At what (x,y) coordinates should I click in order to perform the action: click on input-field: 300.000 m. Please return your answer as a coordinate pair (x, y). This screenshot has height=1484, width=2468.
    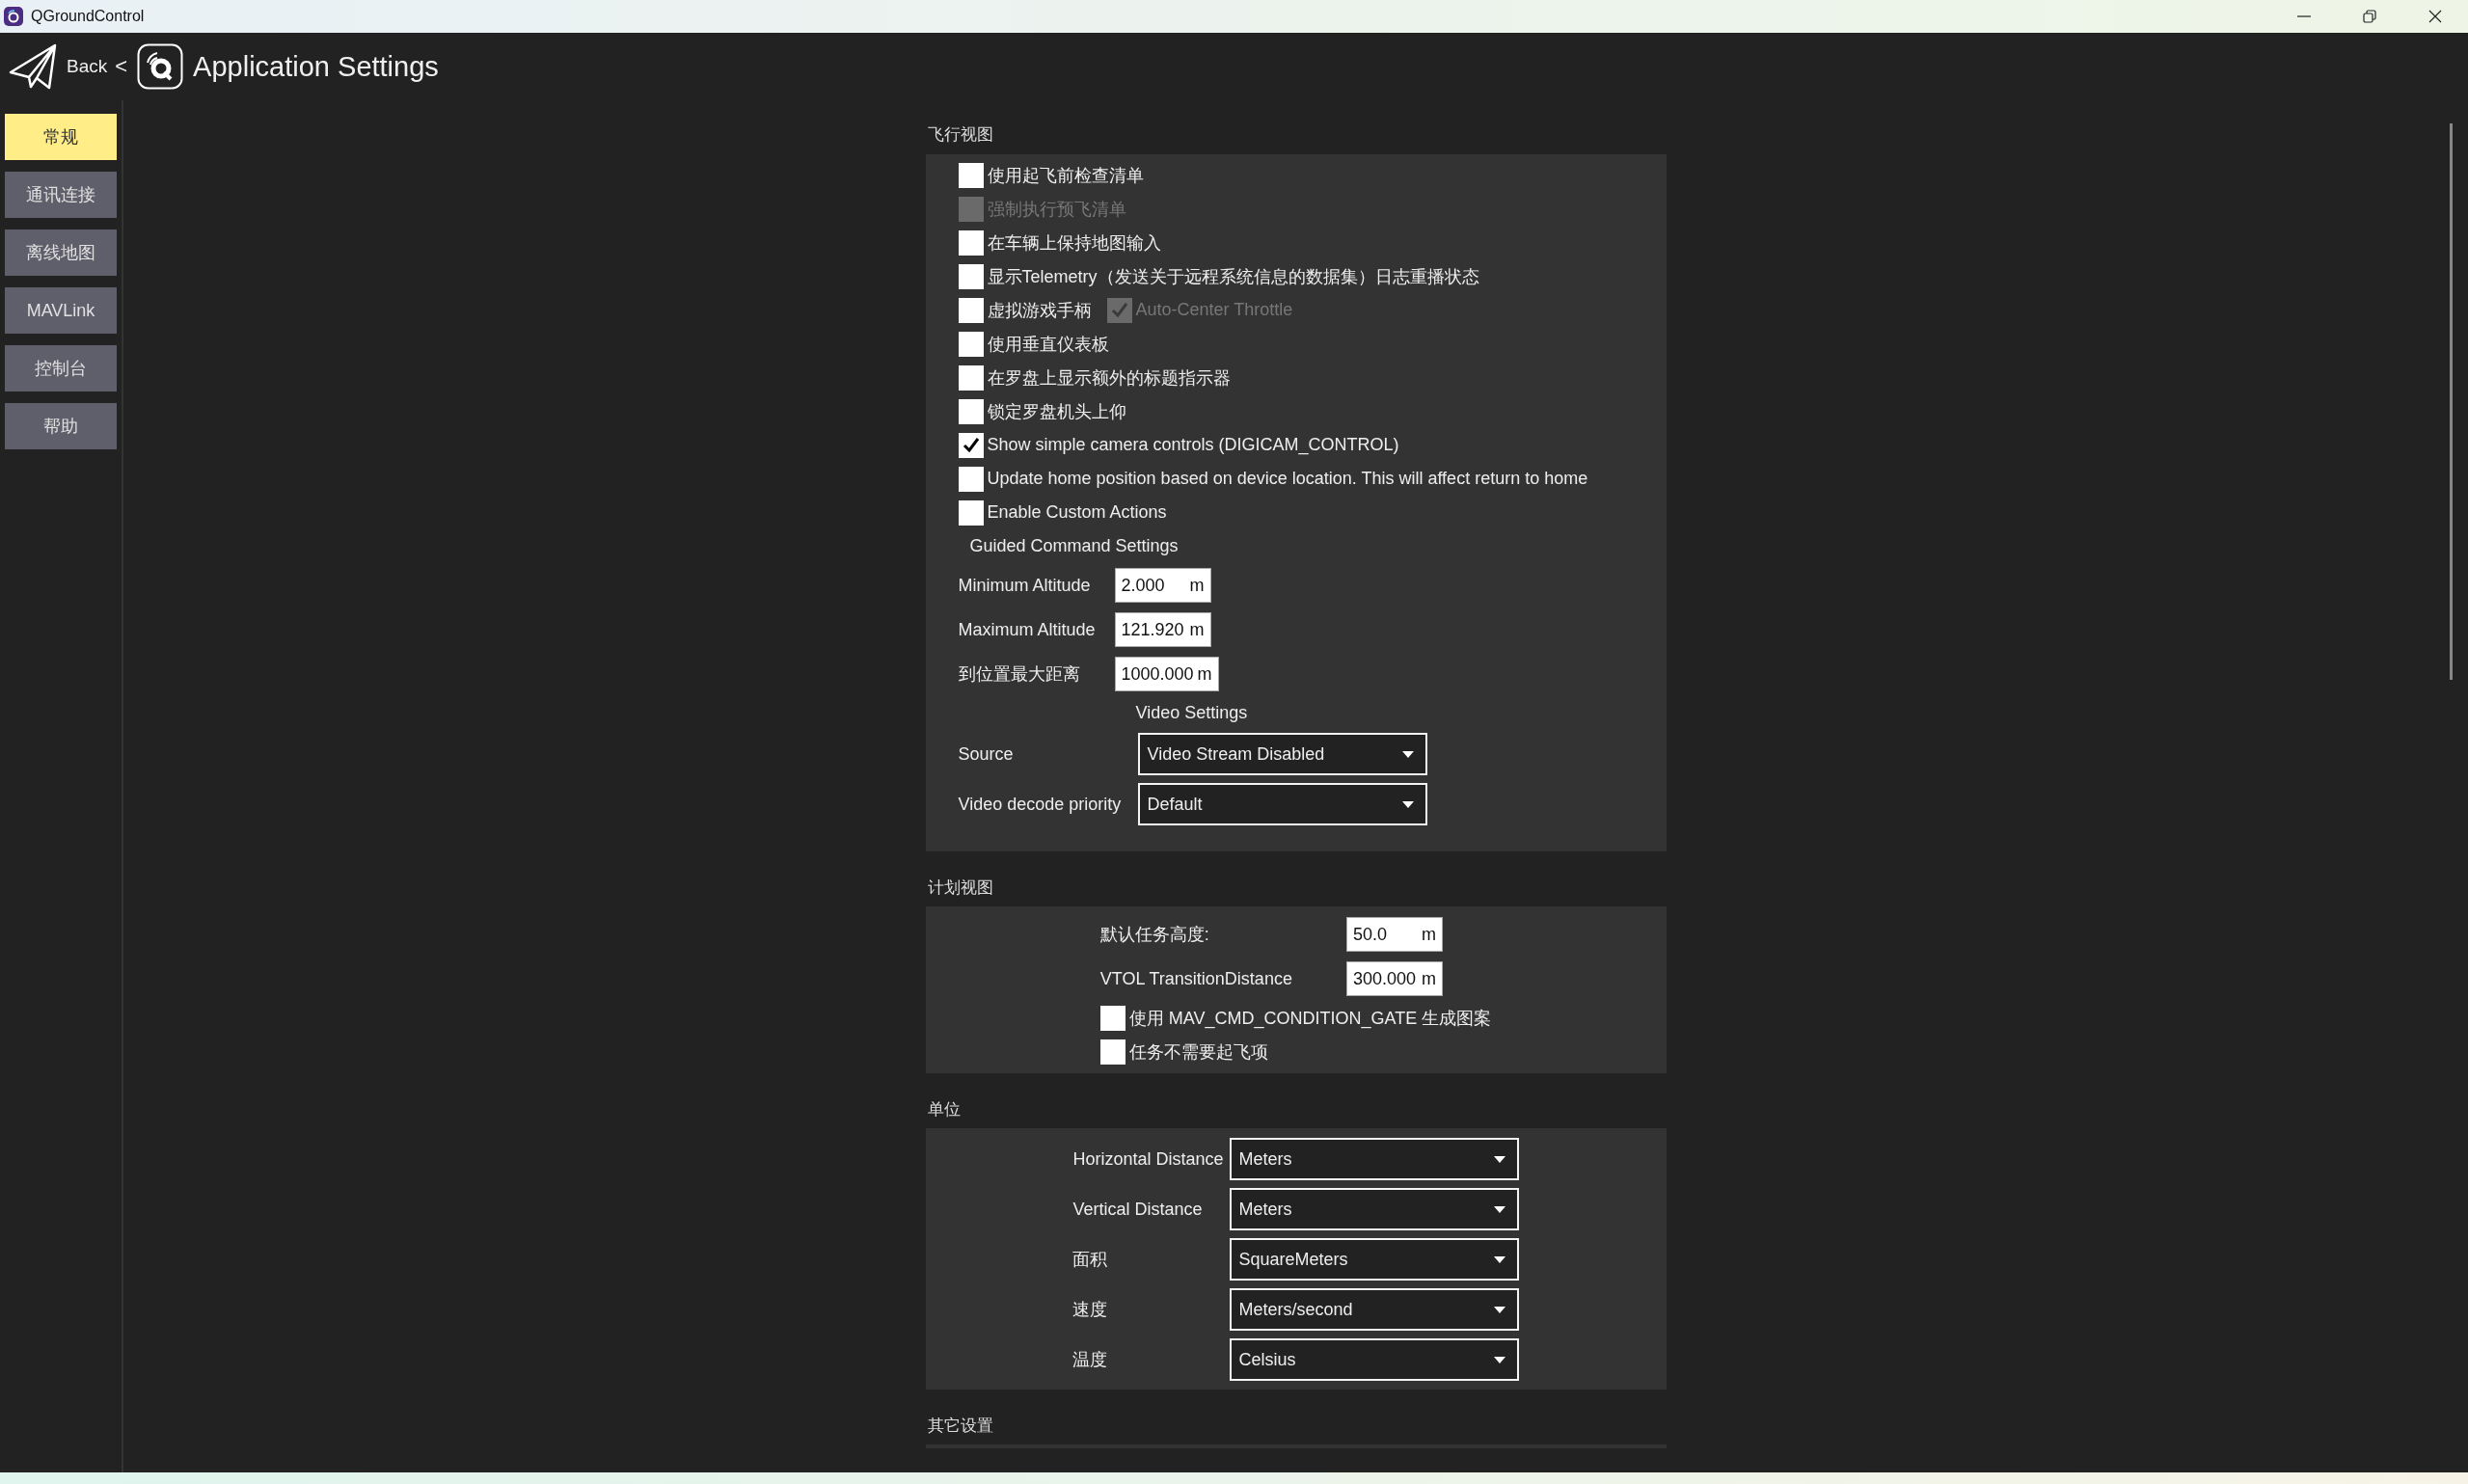
    Looking at the image, I should click on (1395, 978).